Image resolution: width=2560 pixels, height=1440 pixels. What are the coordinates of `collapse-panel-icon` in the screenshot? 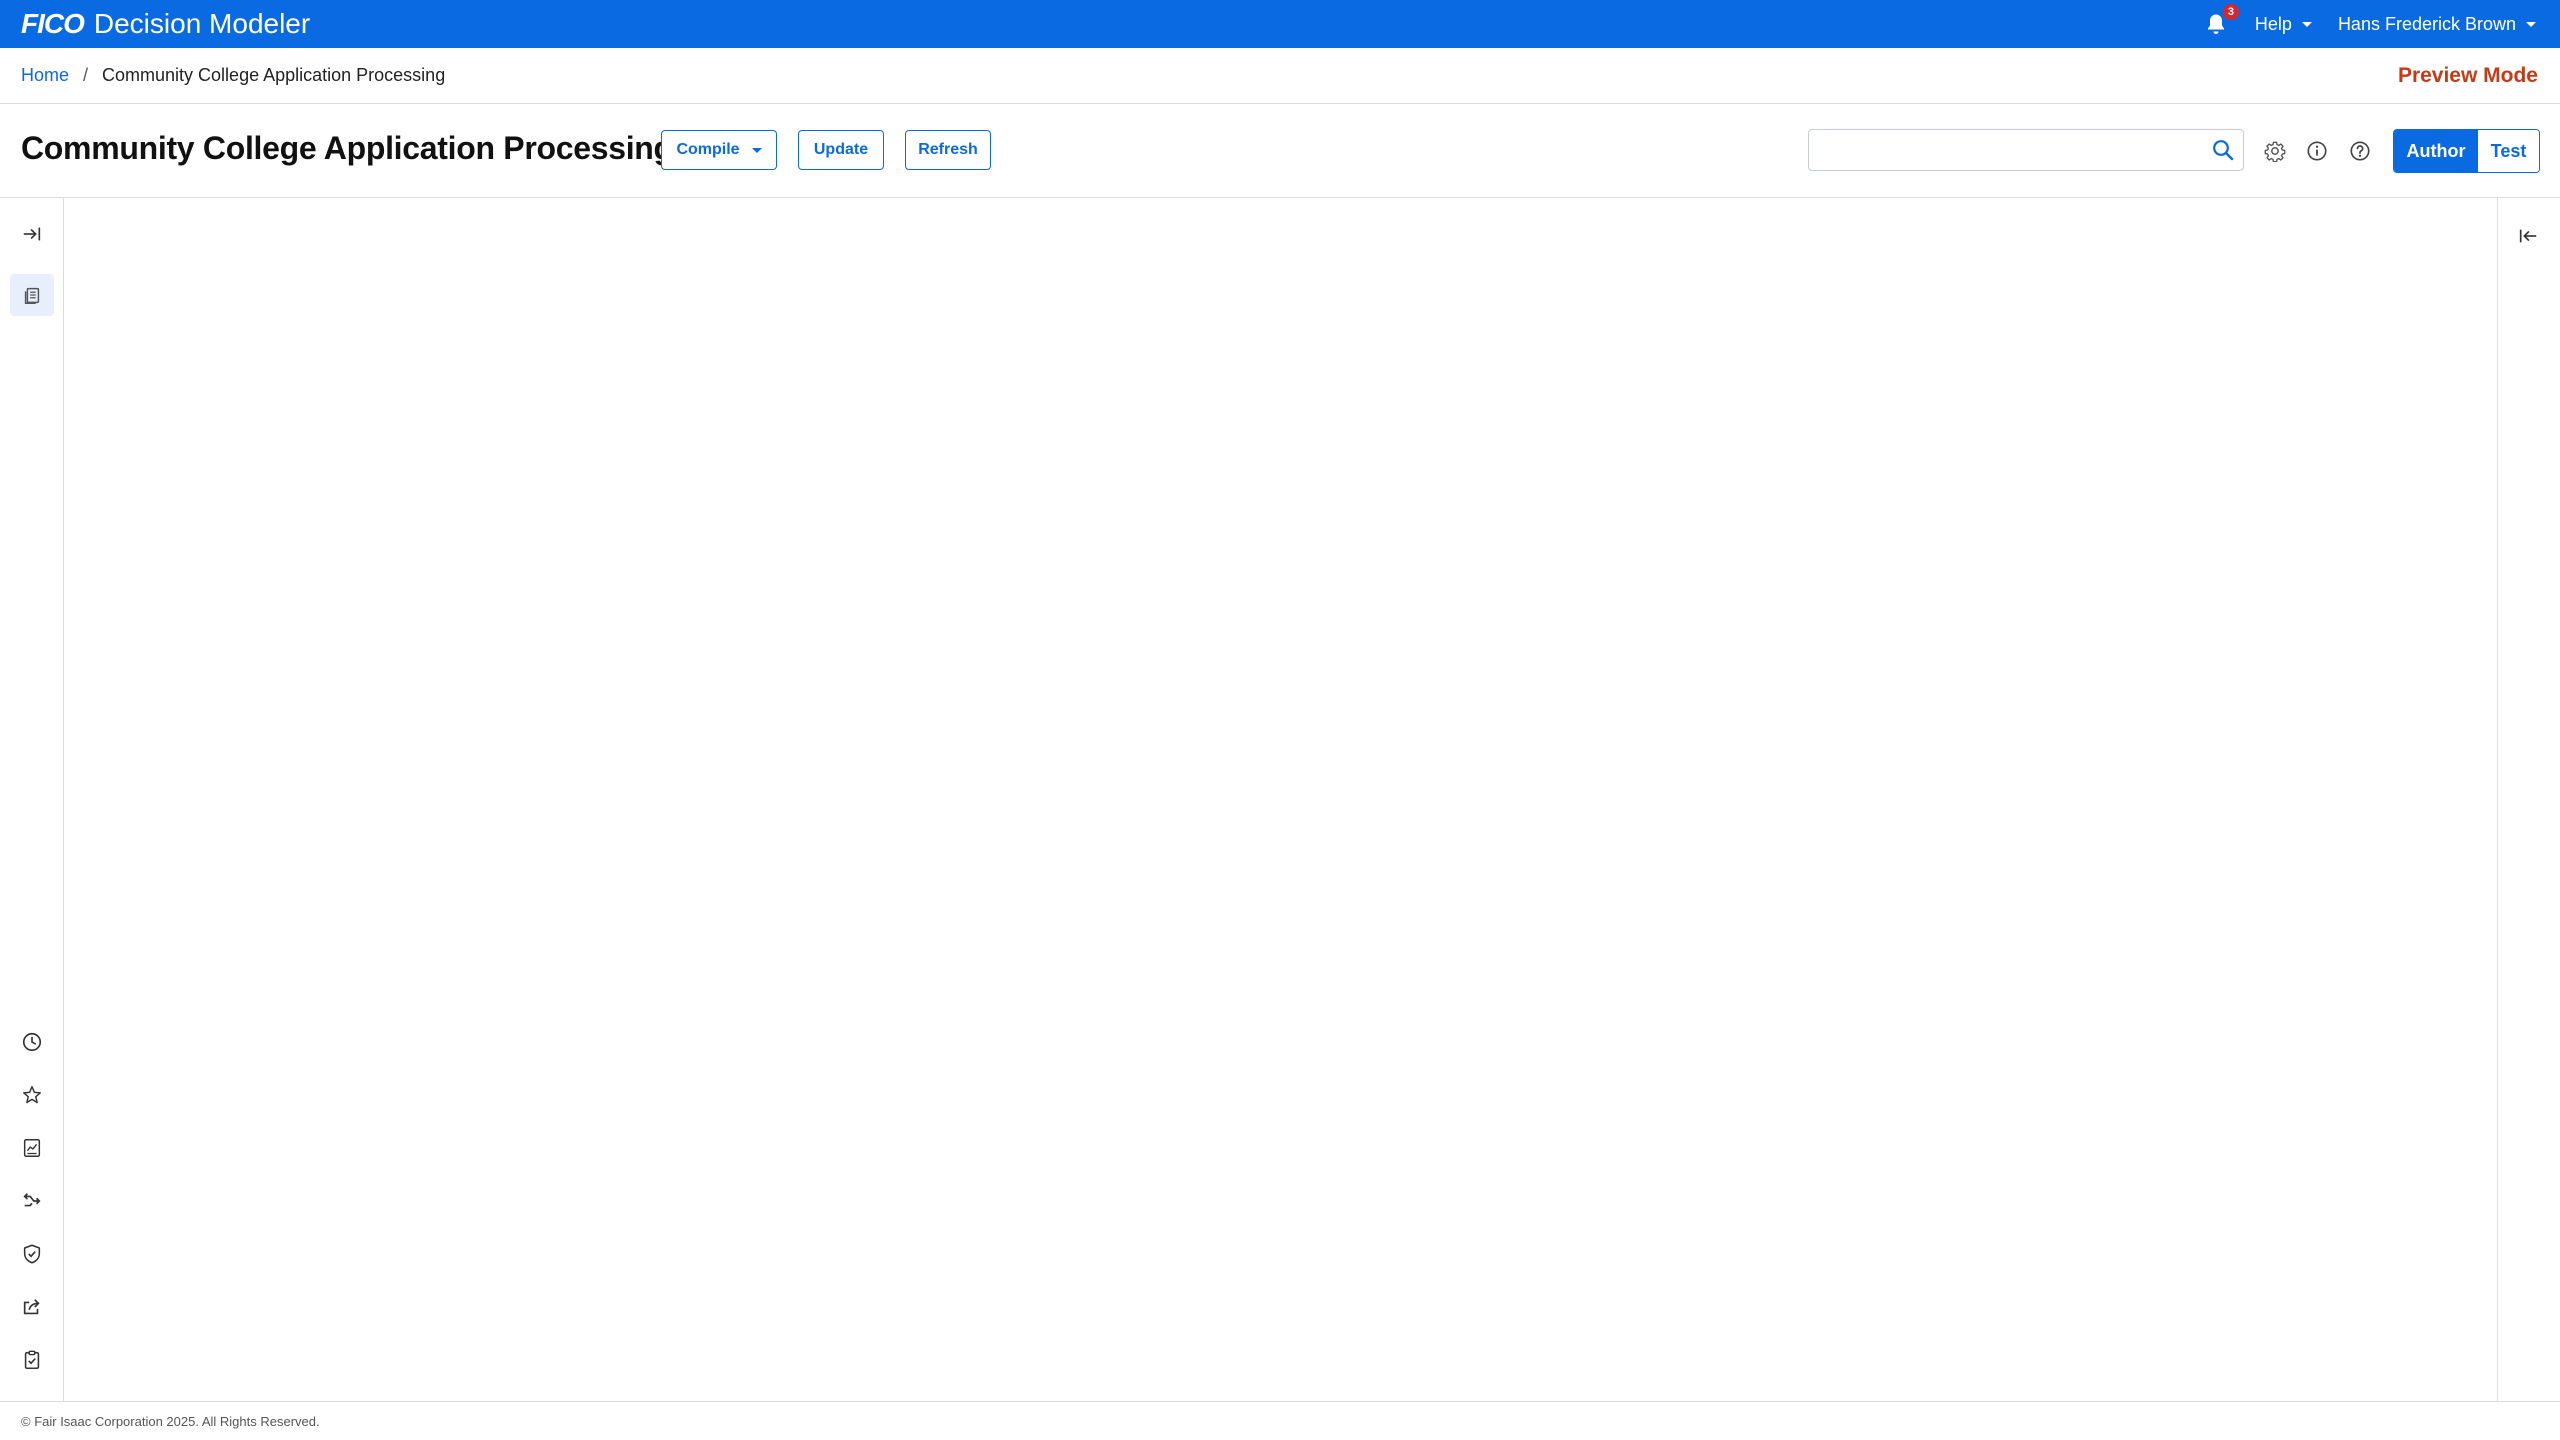 It's located at (2528, 236).